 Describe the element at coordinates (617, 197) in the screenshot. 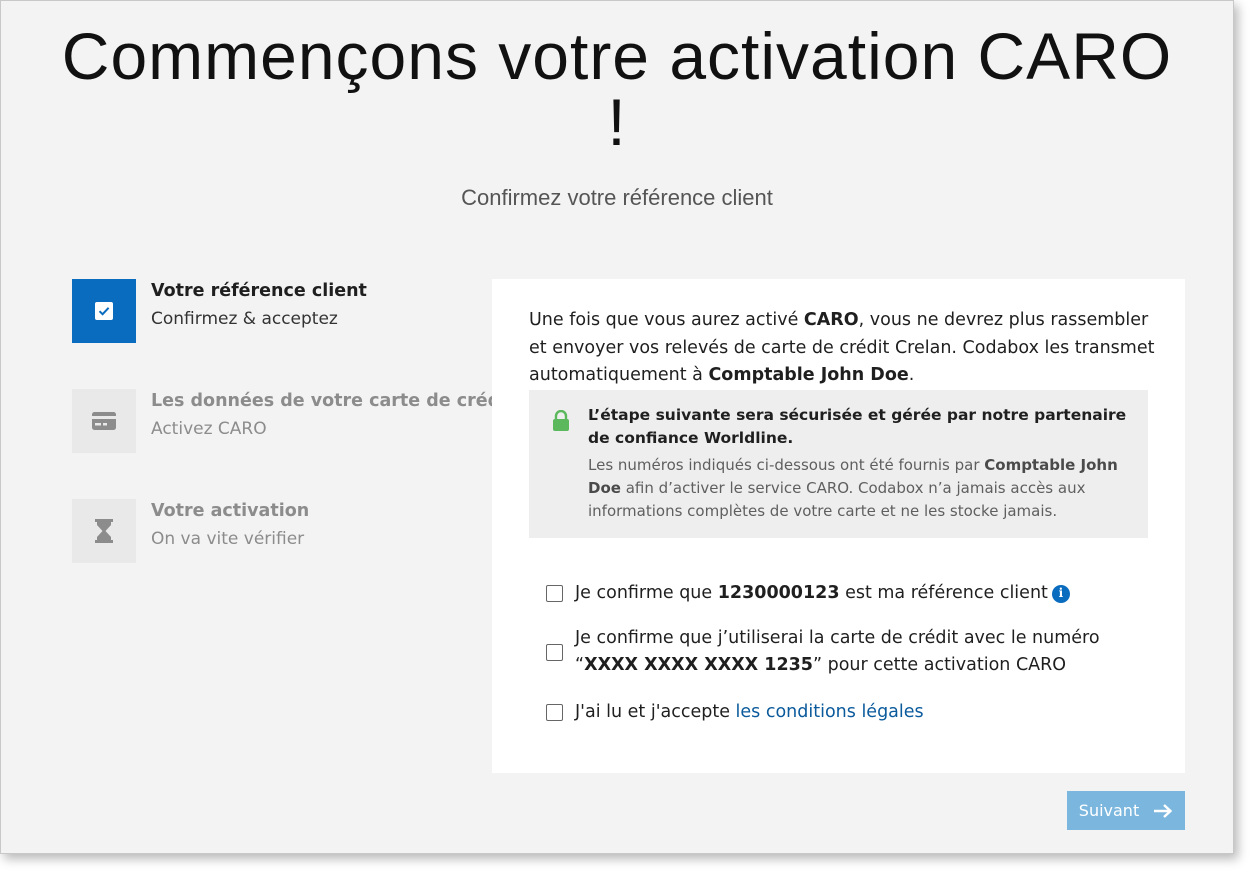

I see `page-subtitle: Confirmez votre référence client` at that location.